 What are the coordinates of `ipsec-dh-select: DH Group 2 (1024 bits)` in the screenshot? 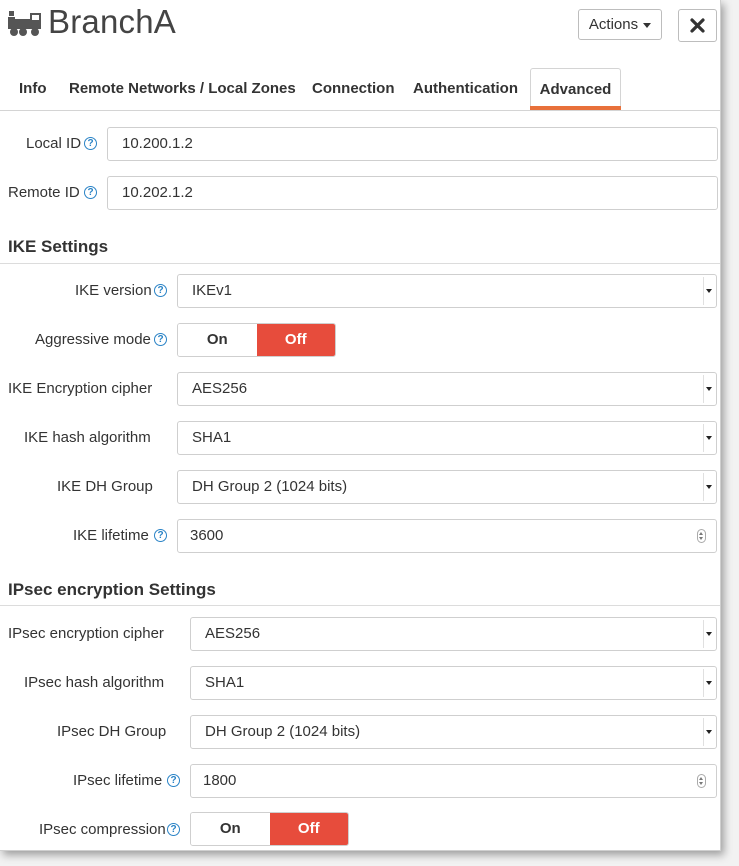 It's located at (453, 732).